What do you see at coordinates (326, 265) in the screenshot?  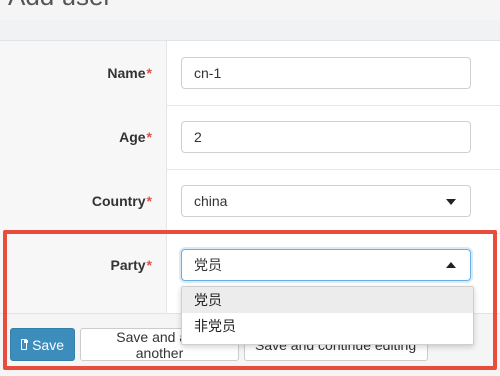 I see `party-select: 党员` at bounding box center [326, 265].